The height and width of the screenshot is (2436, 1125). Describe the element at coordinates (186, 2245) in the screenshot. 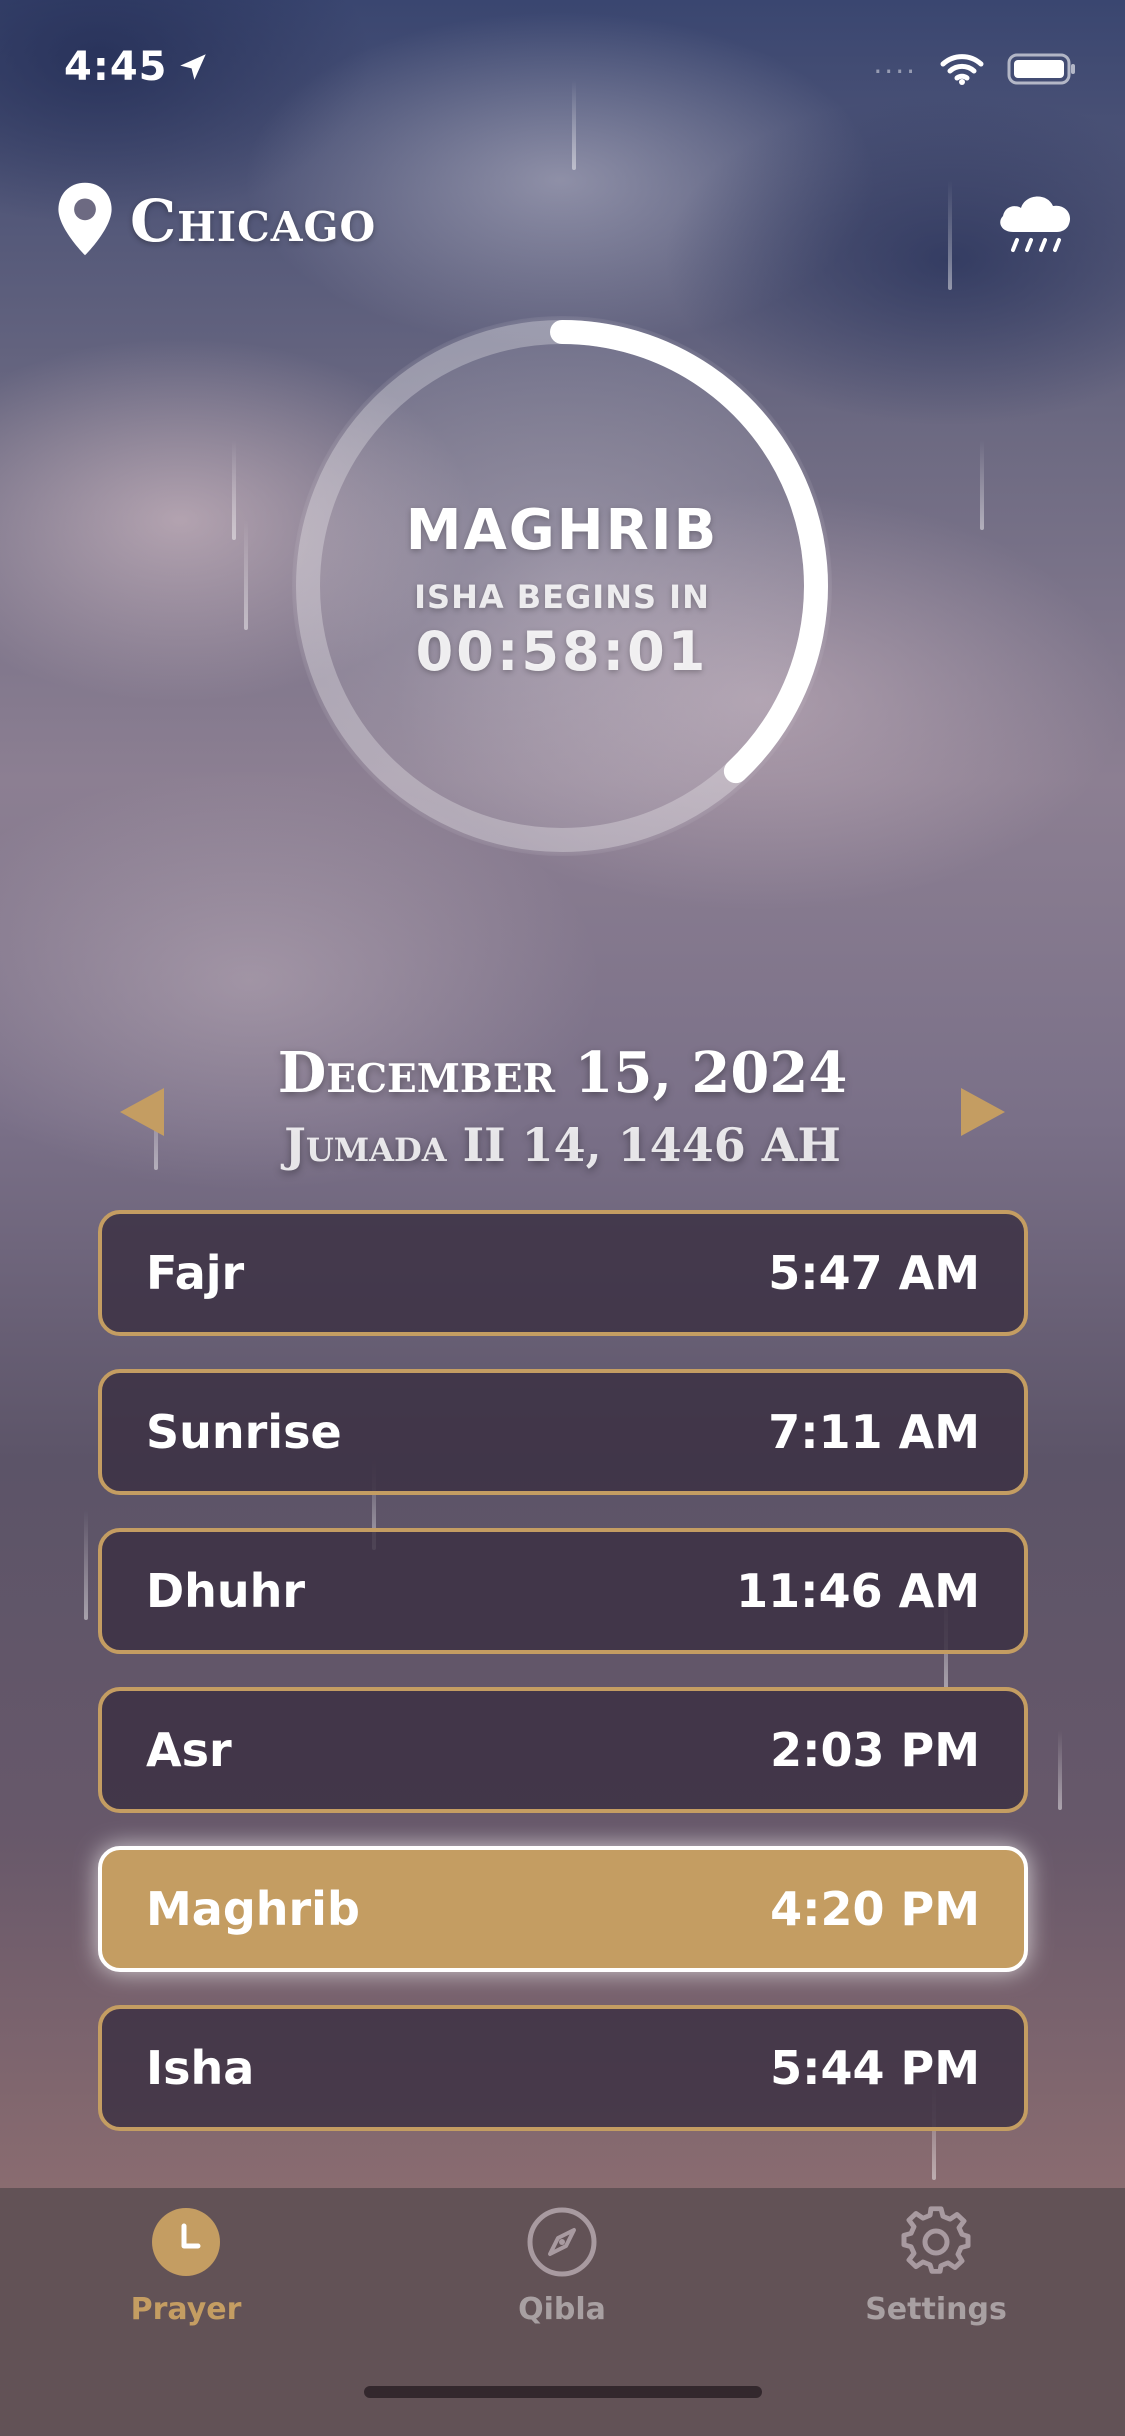

I see `clock-icon` at that location.